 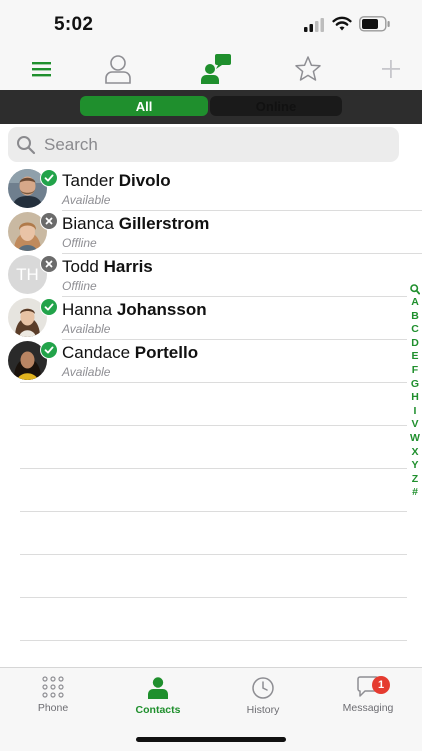 What do you see at coordinates (134, 309) in the screenshot?
I see `contact-name: Hanna Johansson` at bounding box center [134, 309].